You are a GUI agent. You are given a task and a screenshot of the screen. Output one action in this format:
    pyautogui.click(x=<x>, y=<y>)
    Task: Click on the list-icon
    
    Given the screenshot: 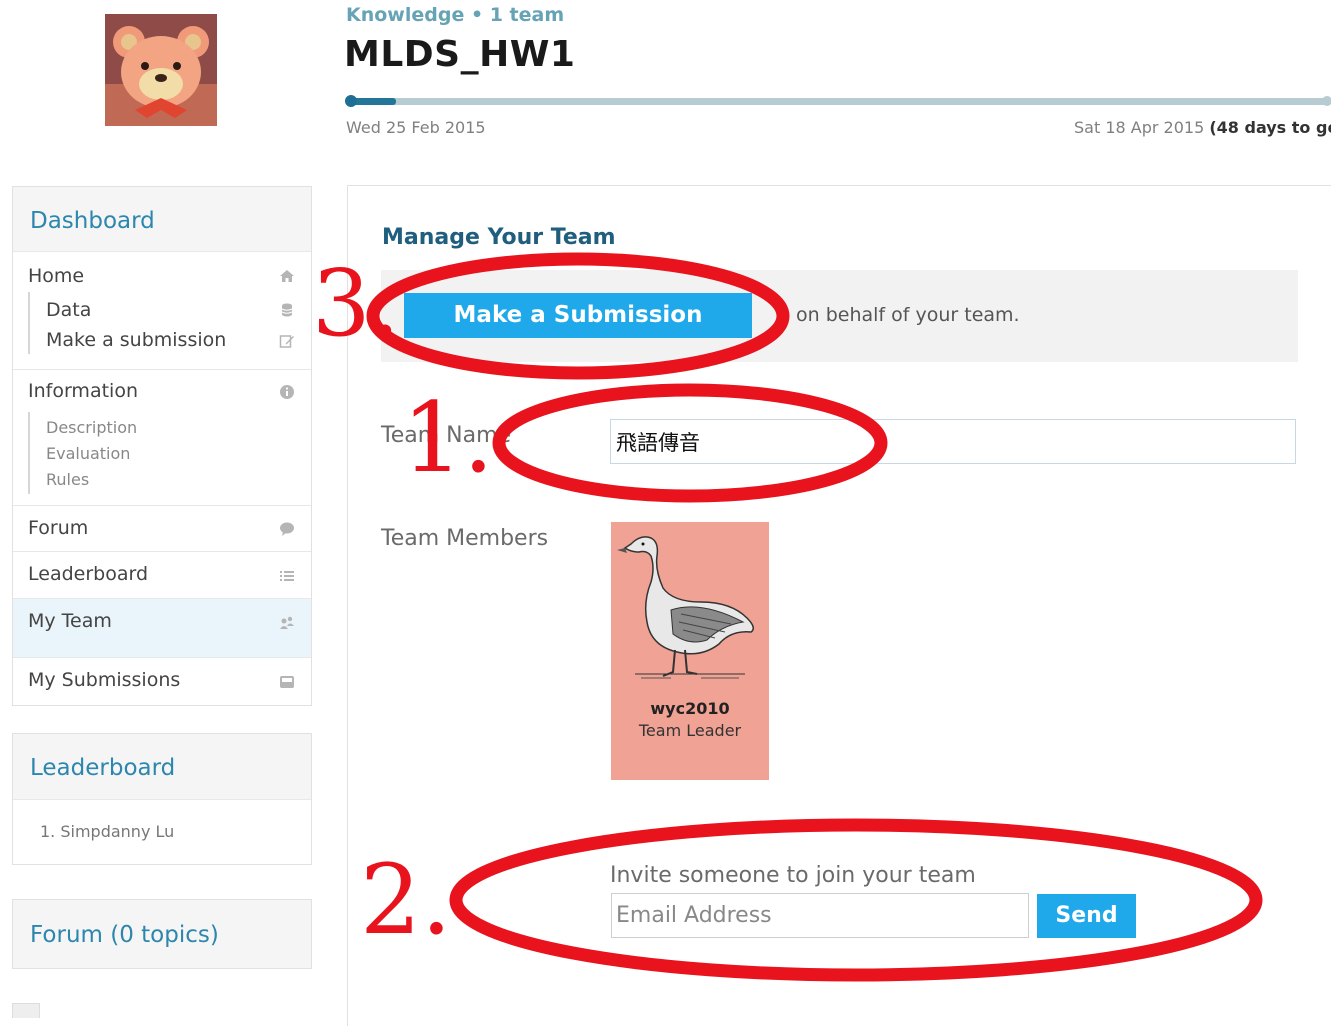 What is the action you would take?
    pyautogui.click(x=287, y=576)
    